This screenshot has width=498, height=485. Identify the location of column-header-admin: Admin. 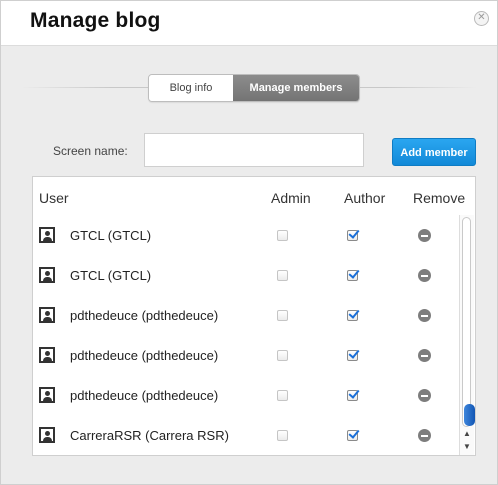
(291, 198).